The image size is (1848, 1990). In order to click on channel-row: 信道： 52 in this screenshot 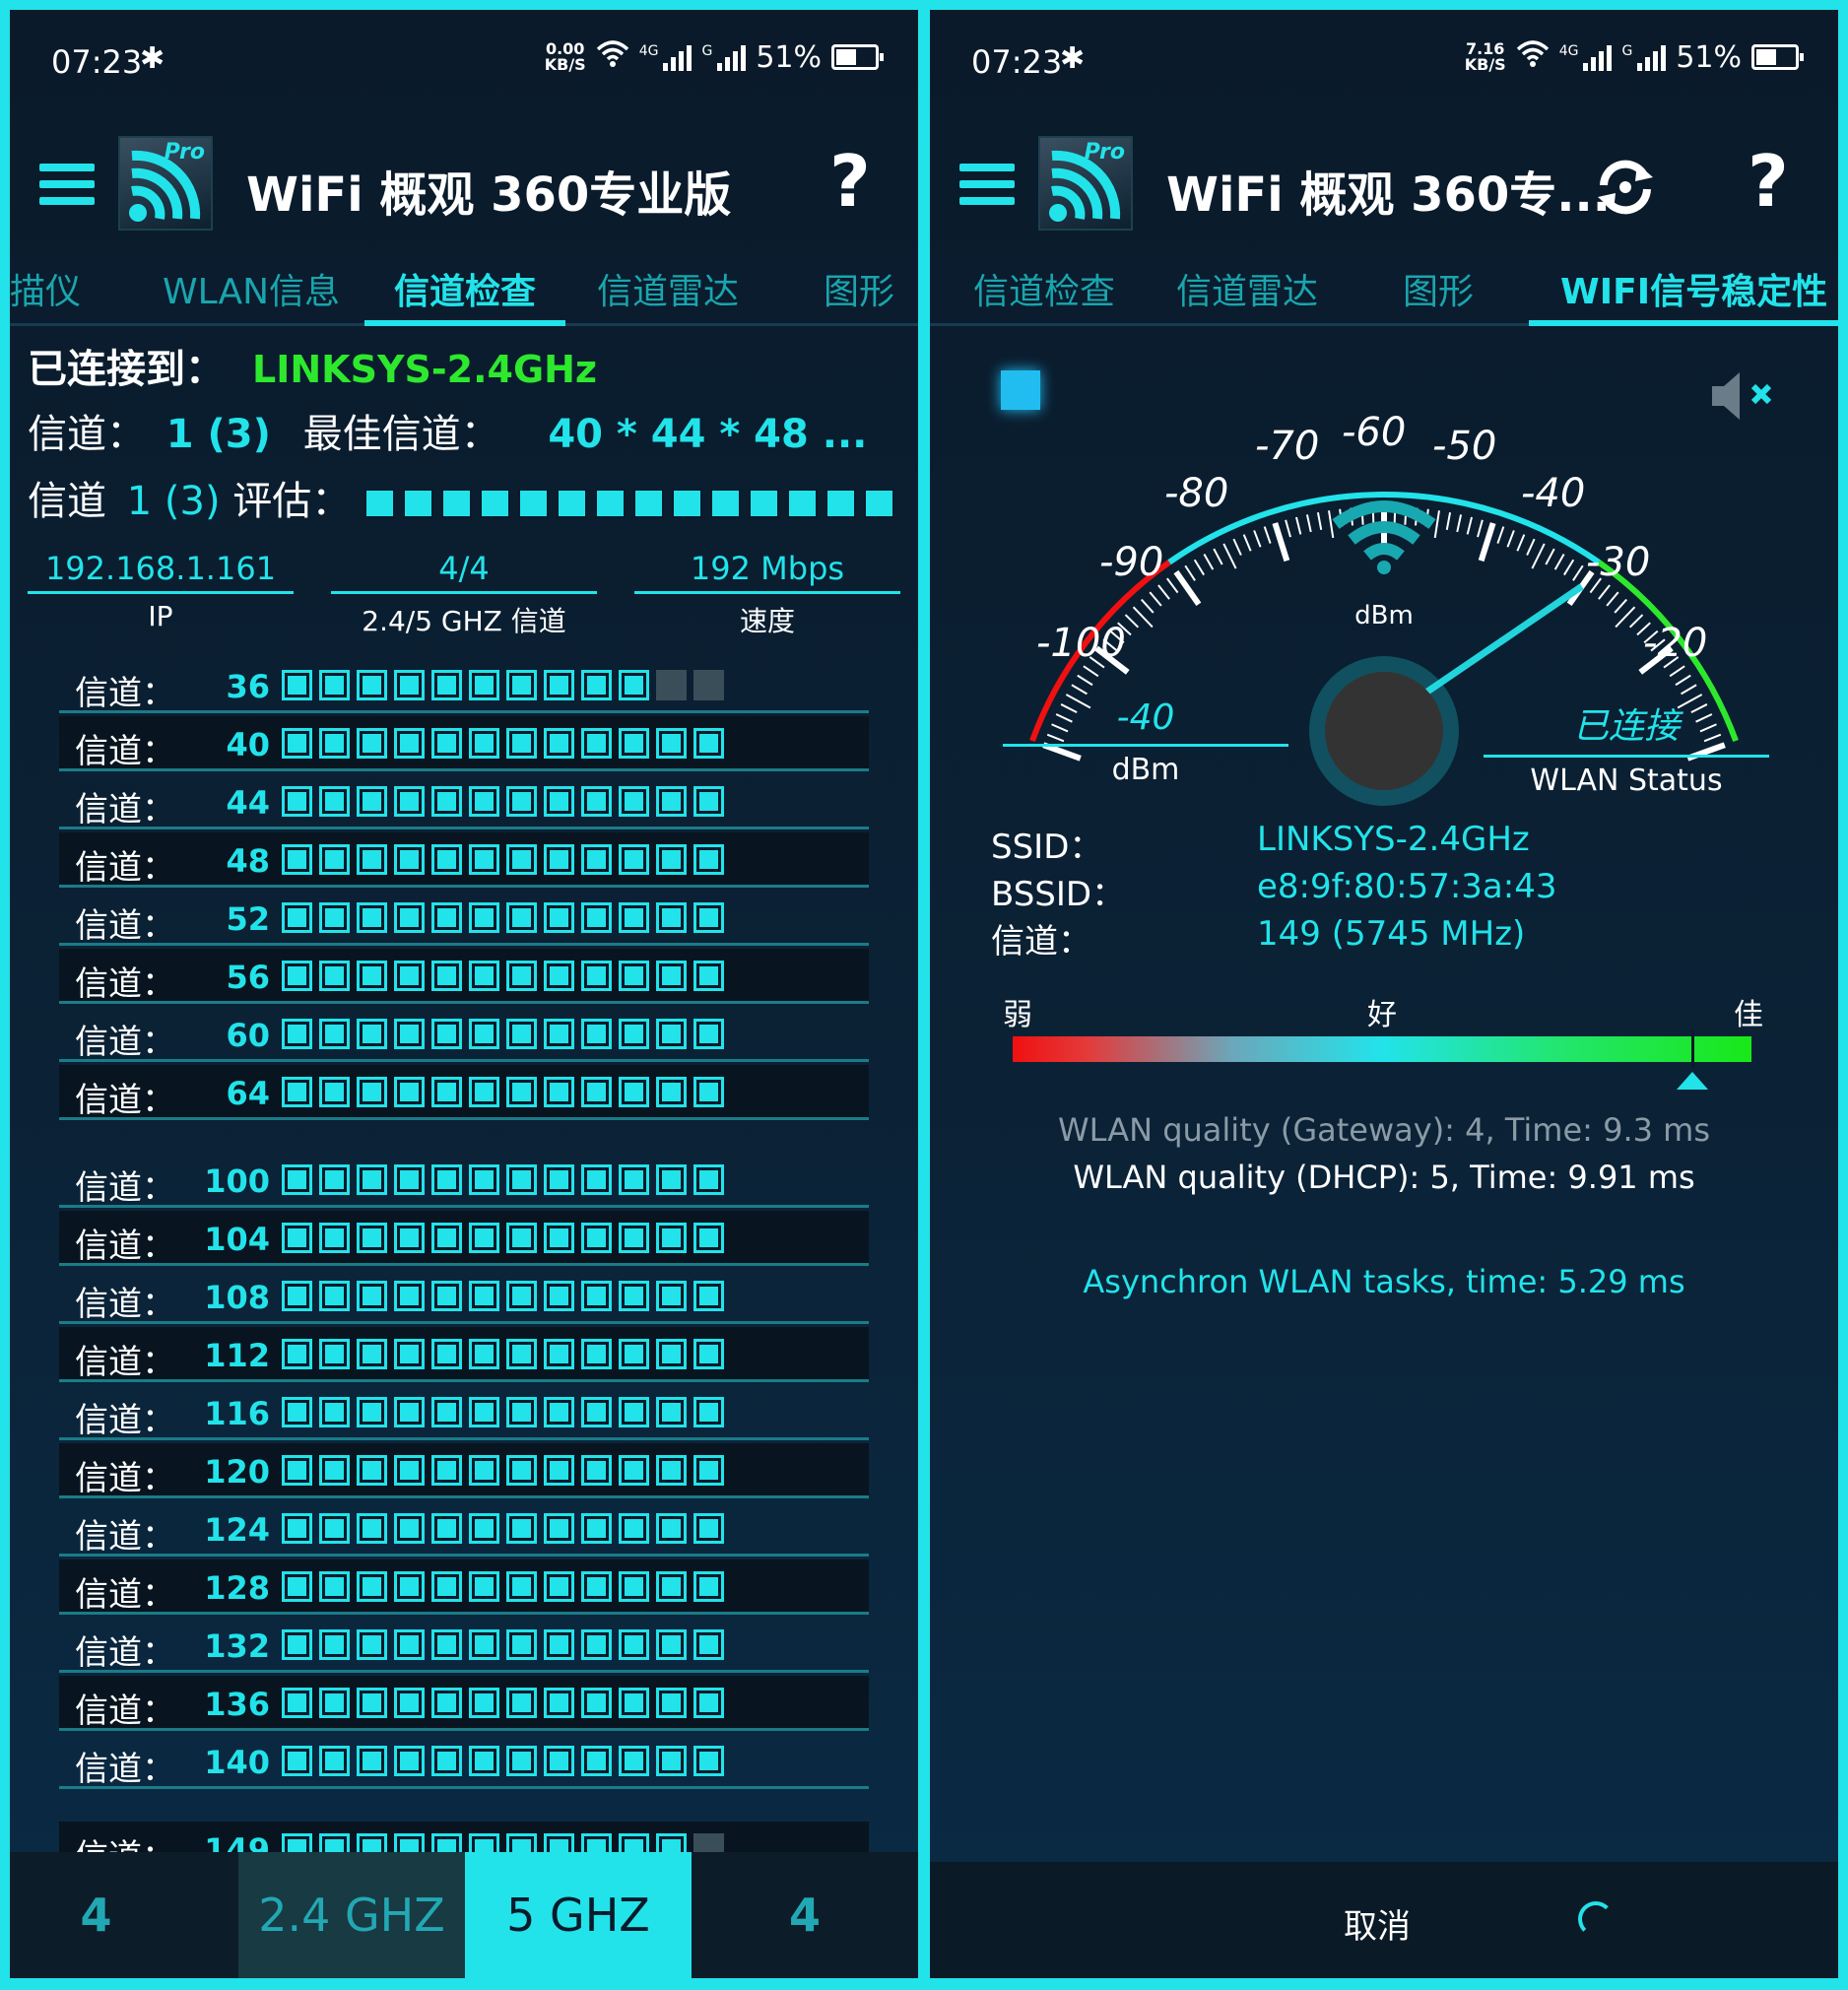, I will do `click(464, 918)`.